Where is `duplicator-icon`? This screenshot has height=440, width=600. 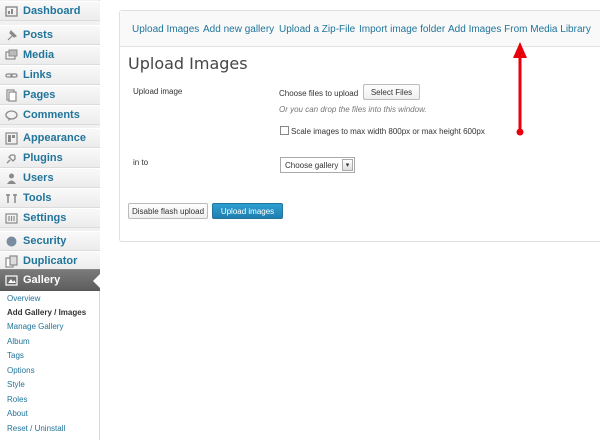 duplicator-icon is located at coordinates (11, 261).